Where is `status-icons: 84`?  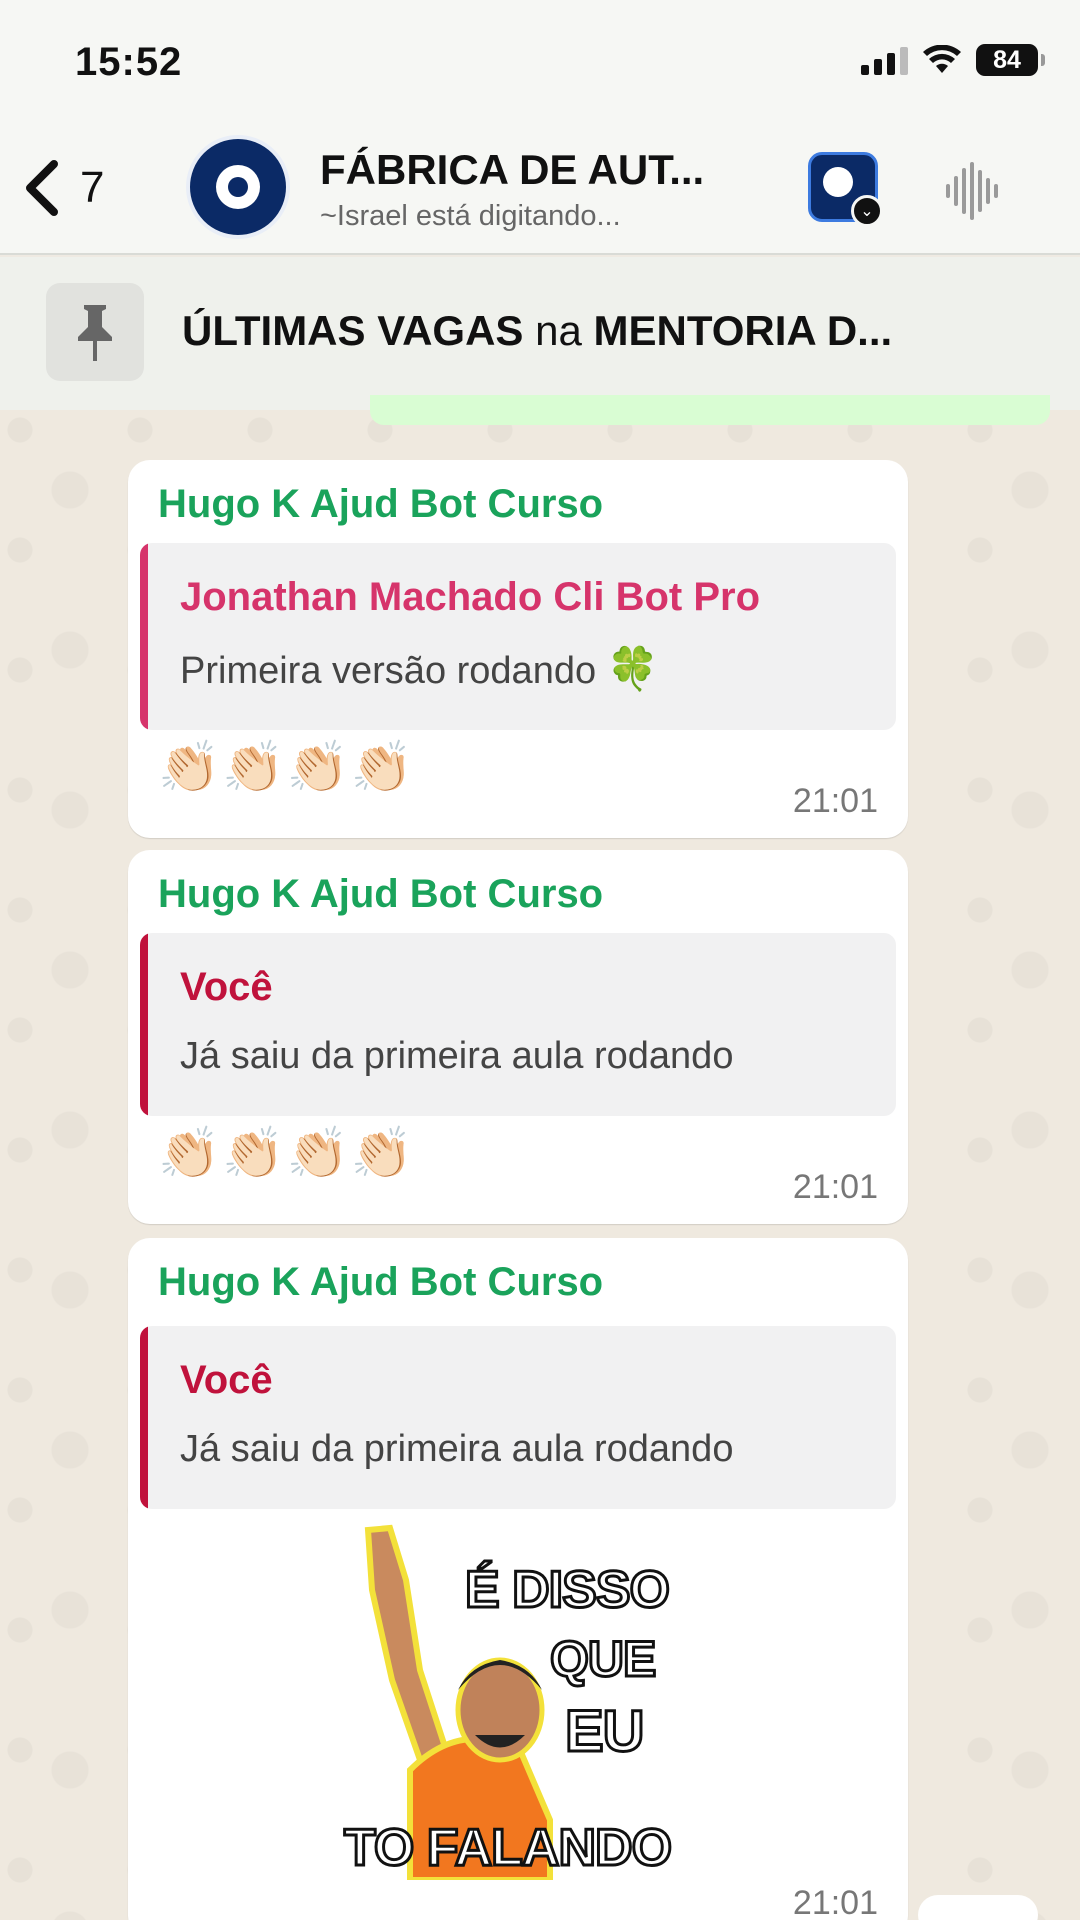 status-icons: 84 is located at coordinates (953, 60).